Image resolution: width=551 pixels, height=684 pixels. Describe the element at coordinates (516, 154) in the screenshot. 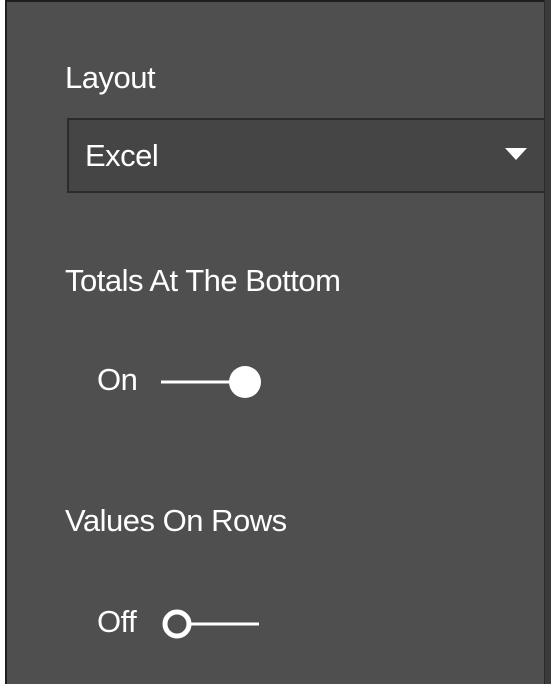

I see `chevron-down-icon` at that location.